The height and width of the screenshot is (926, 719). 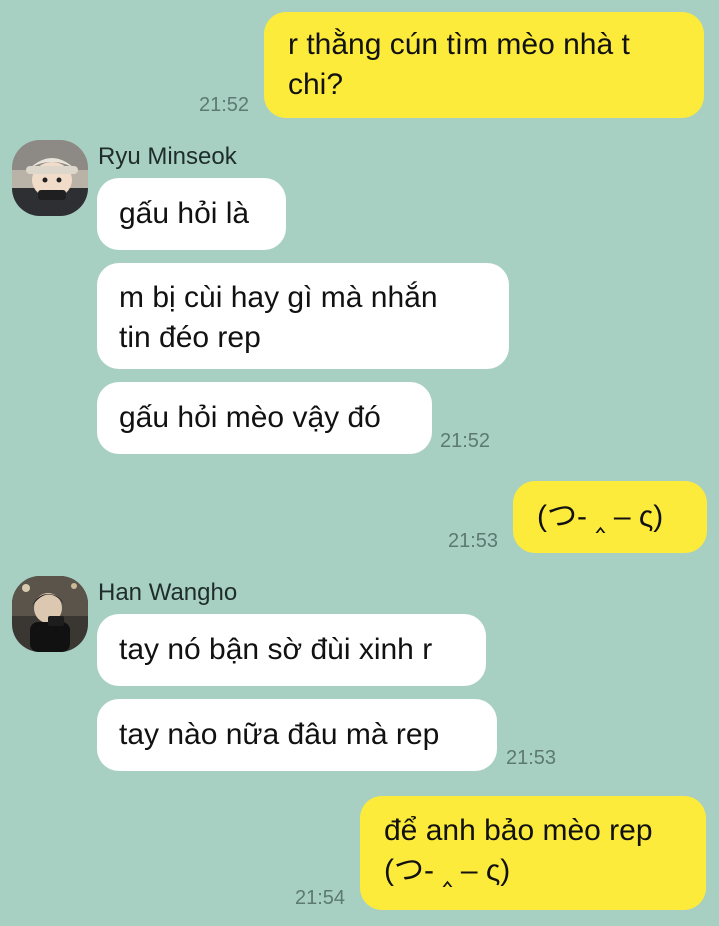 I want to click on received-message-bubble: tay nào nữa đâu mà rep, so click(x=297, y=735).